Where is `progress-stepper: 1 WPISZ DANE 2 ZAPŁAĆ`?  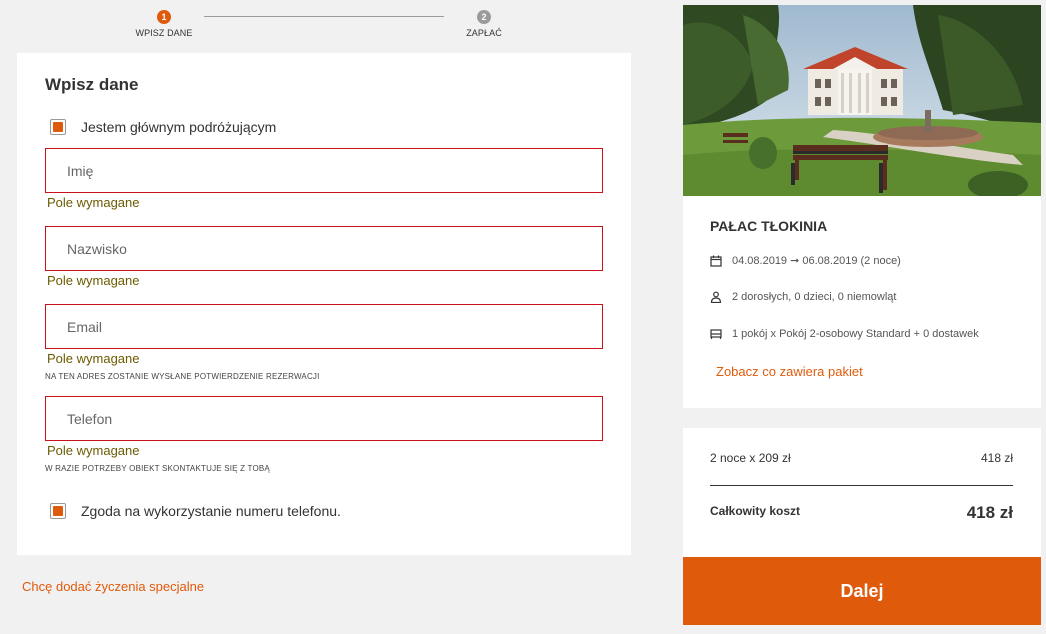 progress-stepper: 1 WPISZ DANE 2 ZAPŁAĆ is located at coordinates (325, 26).